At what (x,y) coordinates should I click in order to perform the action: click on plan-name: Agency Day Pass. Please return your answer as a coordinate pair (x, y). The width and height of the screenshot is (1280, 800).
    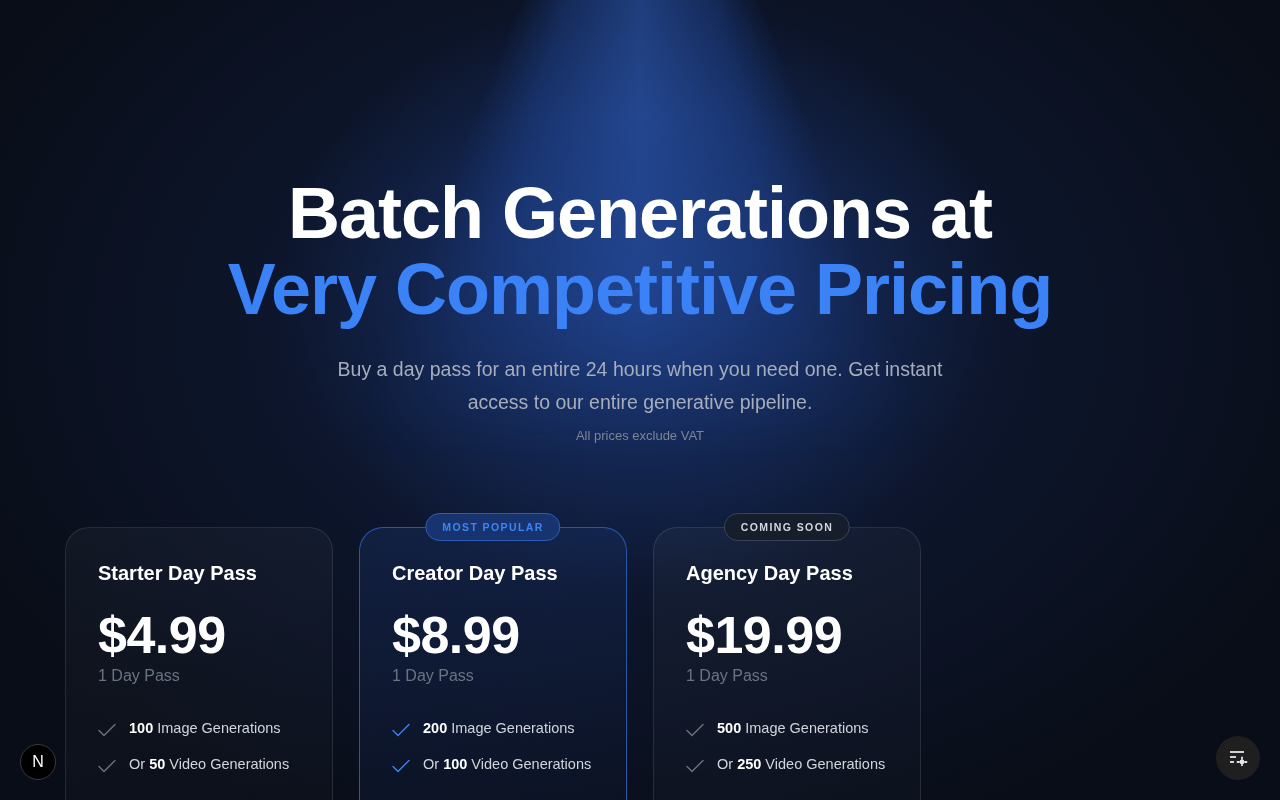
    Looking at the image, I should click on (770, 573).